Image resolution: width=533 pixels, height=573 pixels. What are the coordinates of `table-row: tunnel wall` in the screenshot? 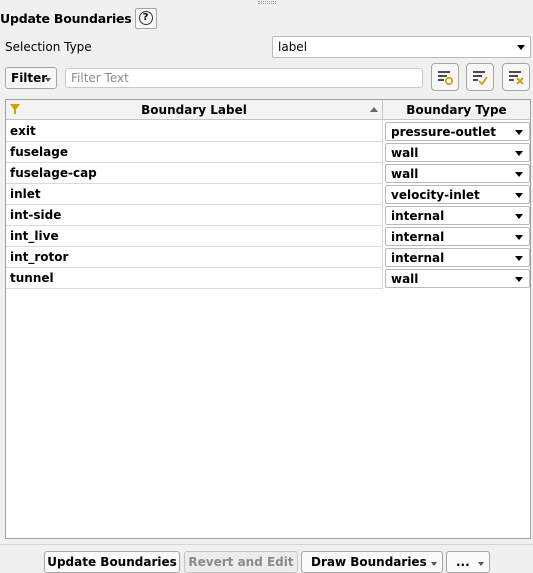 It's located at (268, 278).